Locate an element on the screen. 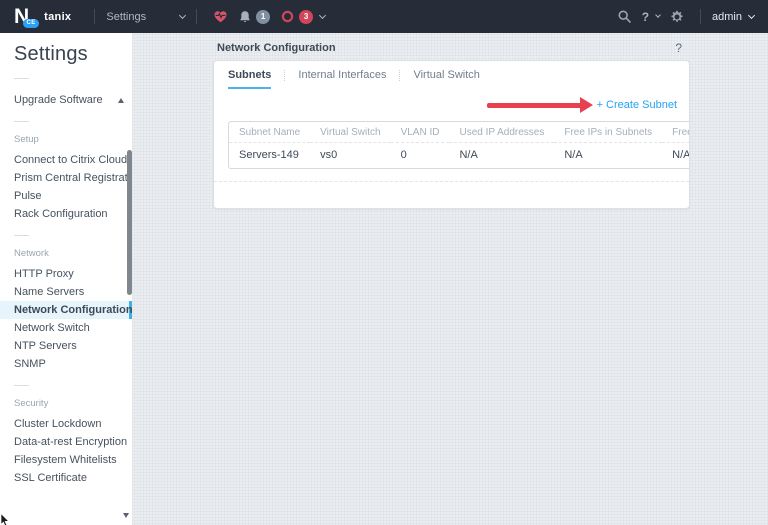 The height and width of the screenshot is (525, 768). mouse-cursor is located at coordinates (5, 519).